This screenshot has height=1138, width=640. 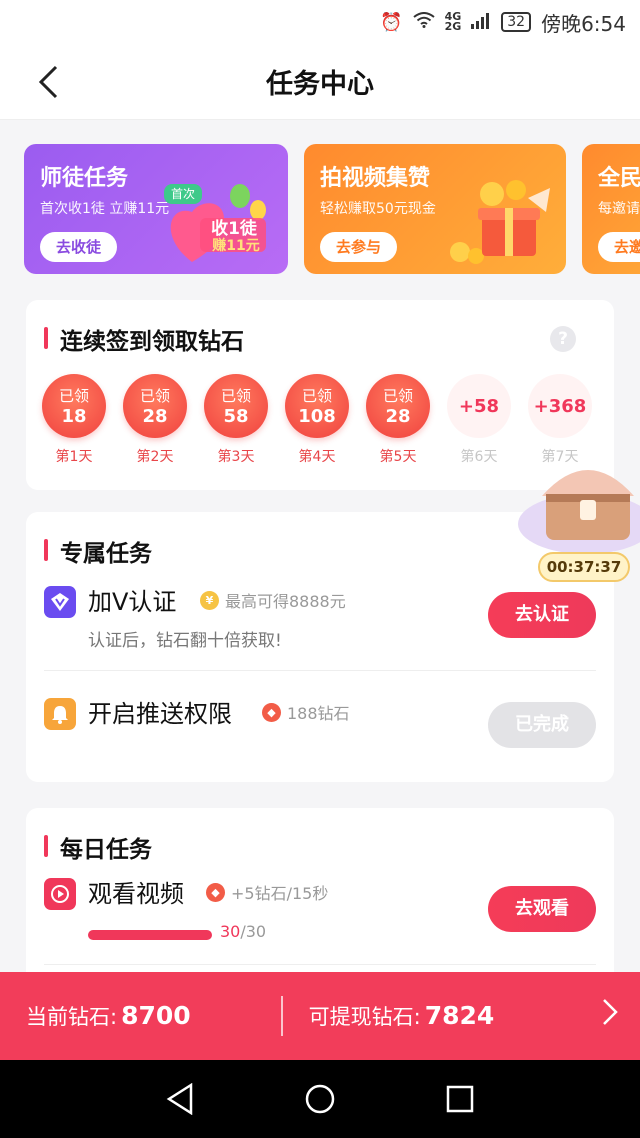 I want to click on clock: 傍晚6:54, so click(x=583, y=23).